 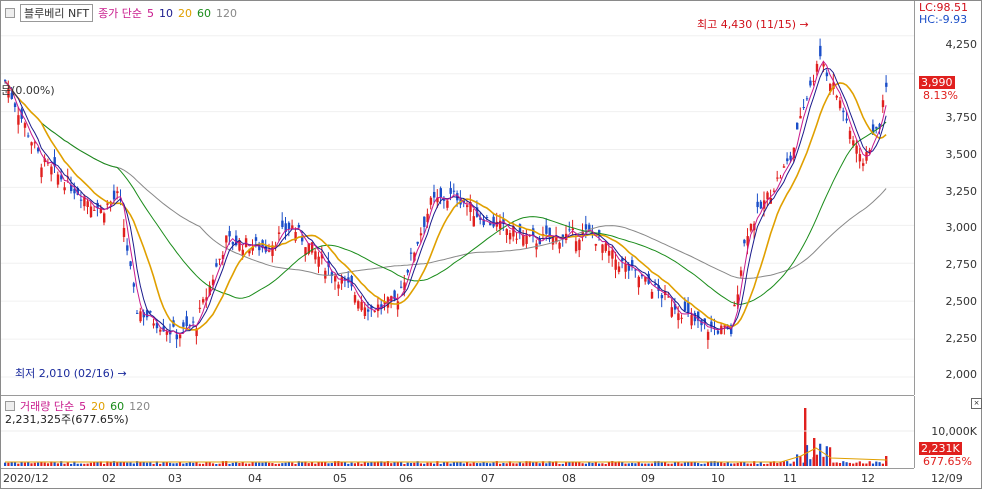 I want to click on high-label: 최고 4,430 (11/15), so click(x=747, y=24).